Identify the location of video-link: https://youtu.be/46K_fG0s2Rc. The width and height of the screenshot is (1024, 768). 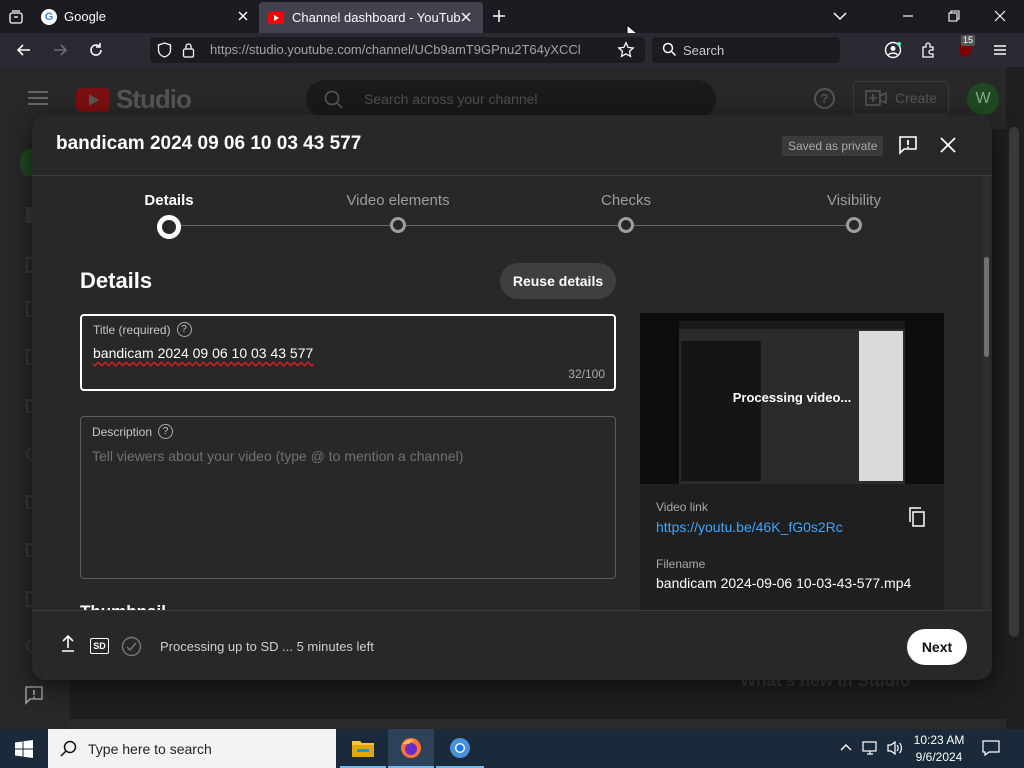
(749, 527).